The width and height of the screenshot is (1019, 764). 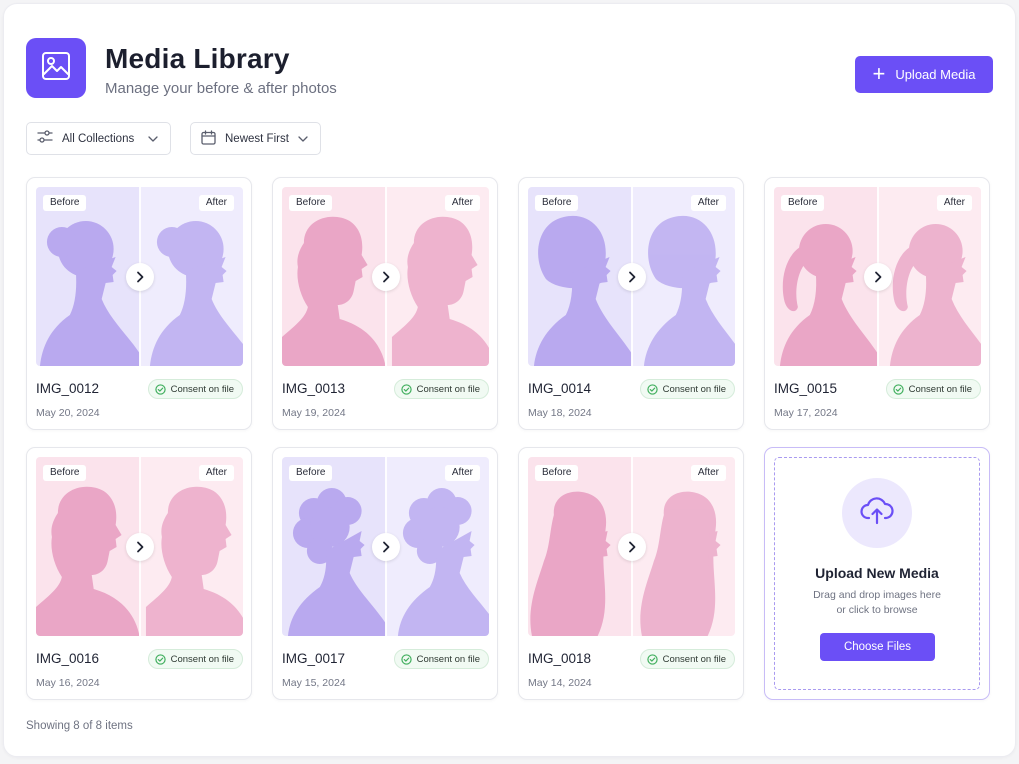 I want to click on upload-media-button: + Upload Media, so click(x=924, y=74).